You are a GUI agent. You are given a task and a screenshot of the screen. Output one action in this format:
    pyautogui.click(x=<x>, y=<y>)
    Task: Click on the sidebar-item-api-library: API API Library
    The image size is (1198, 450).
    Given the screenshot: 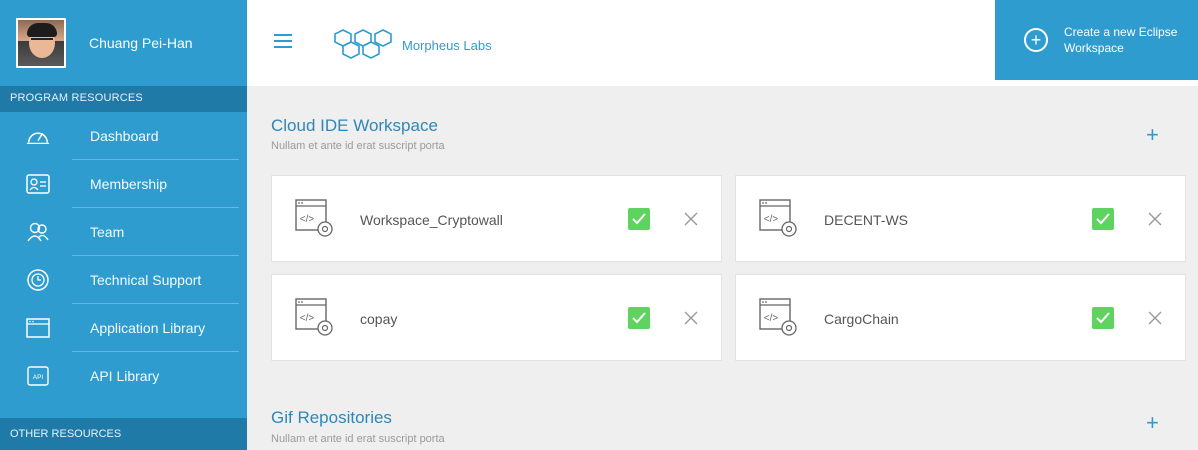 What is the action you would take?
    pyautogui.click(x=123, y=376)
    